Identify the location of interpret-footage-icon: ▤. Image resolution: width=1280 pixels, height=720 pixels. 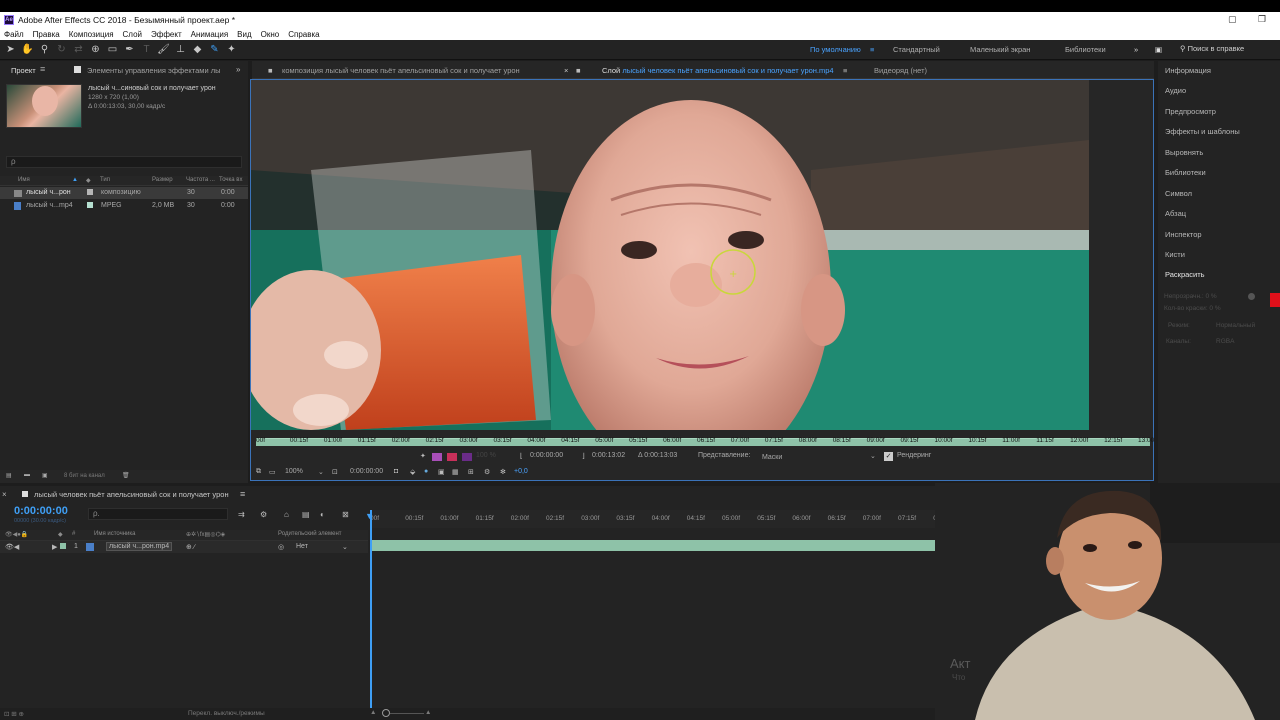
(9, 475).